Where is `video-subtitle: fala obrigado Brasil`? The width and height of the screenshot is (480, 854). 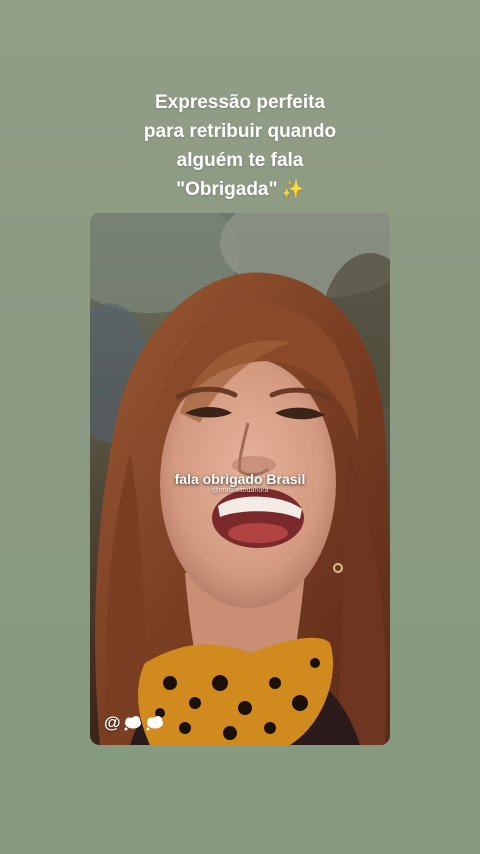 video-subtitle: fala obrigado Brasil is located at coordinates (240, 479).